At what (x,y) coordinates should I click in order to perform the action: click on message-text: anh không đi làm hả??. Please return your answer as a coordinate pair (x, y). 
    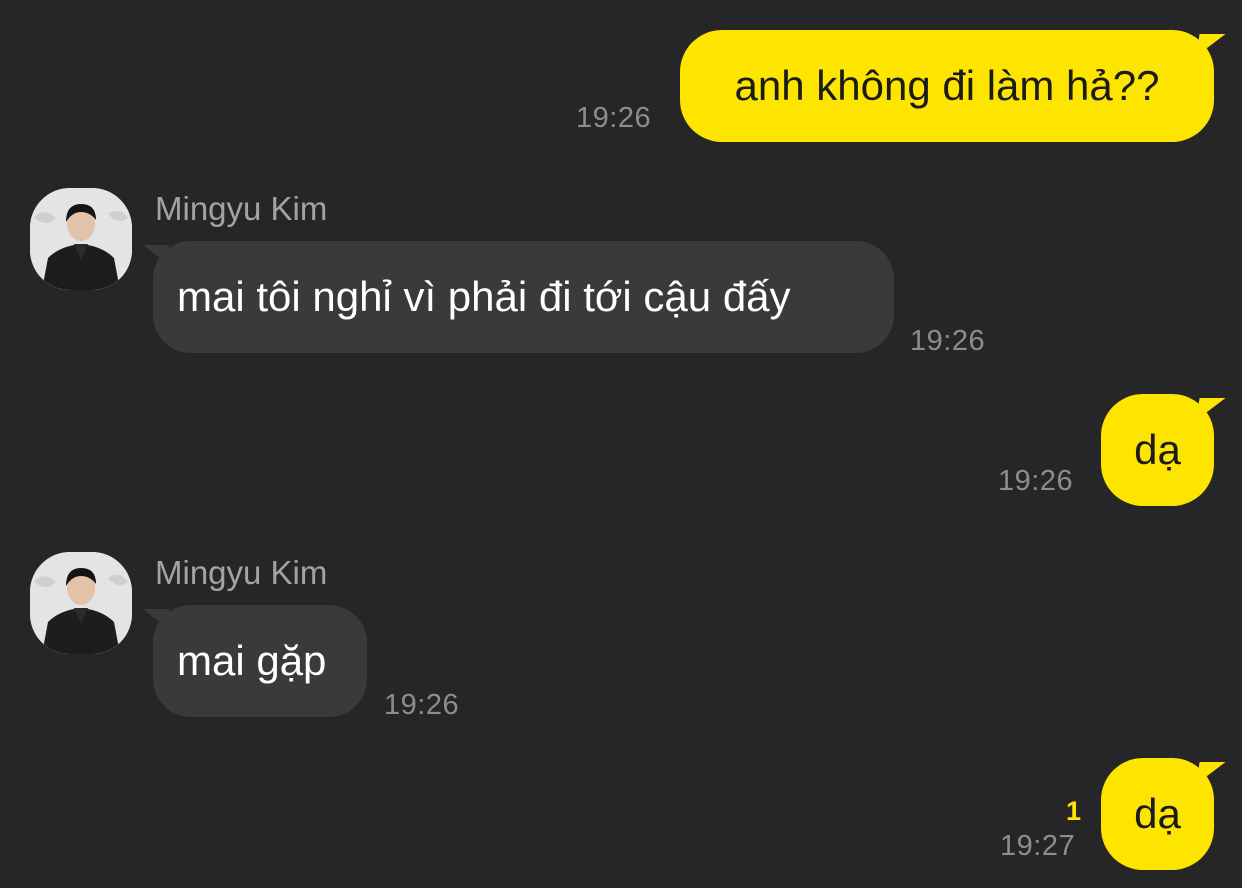
    Looking at the image, I should click on (947, 85).